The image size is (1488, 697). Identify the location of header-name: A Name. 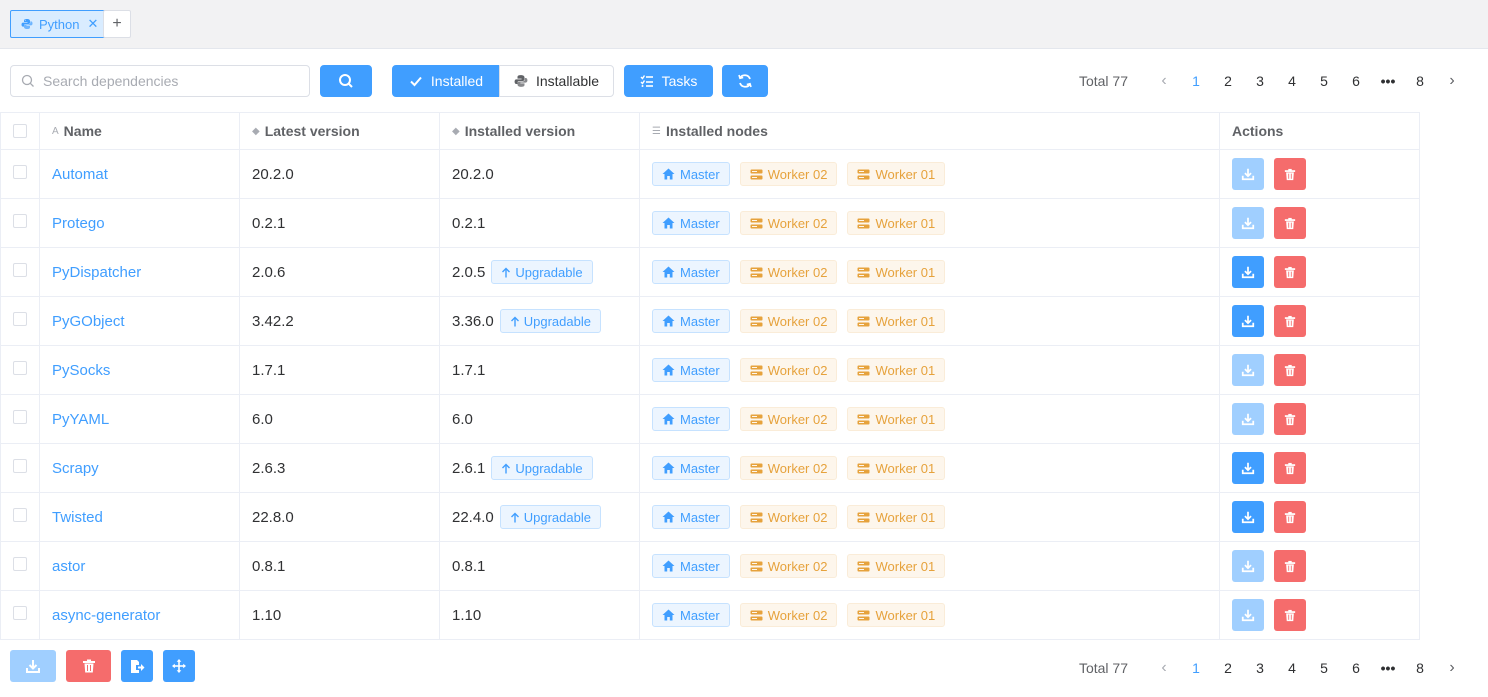
(140, 131).